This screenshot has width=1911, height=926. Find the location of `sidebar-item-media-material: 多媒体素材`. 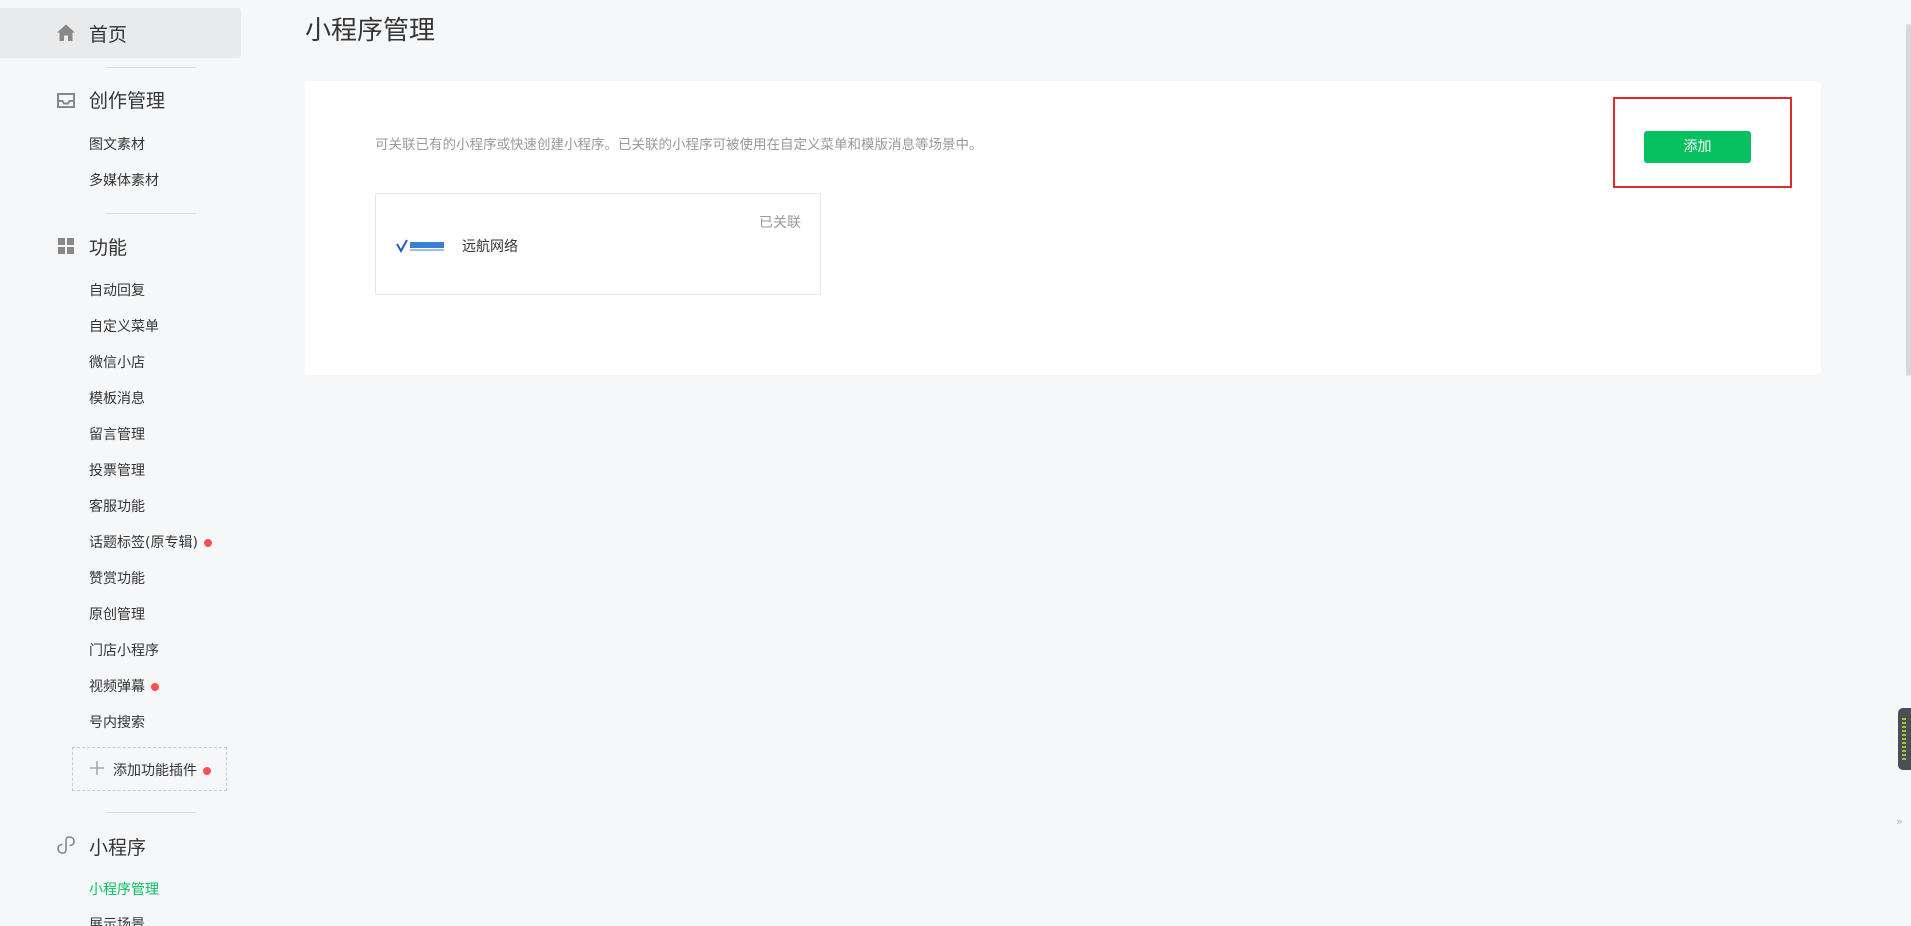

sidebar-item-media-material: 多媒体素材 is located at coordinates (124, 180).